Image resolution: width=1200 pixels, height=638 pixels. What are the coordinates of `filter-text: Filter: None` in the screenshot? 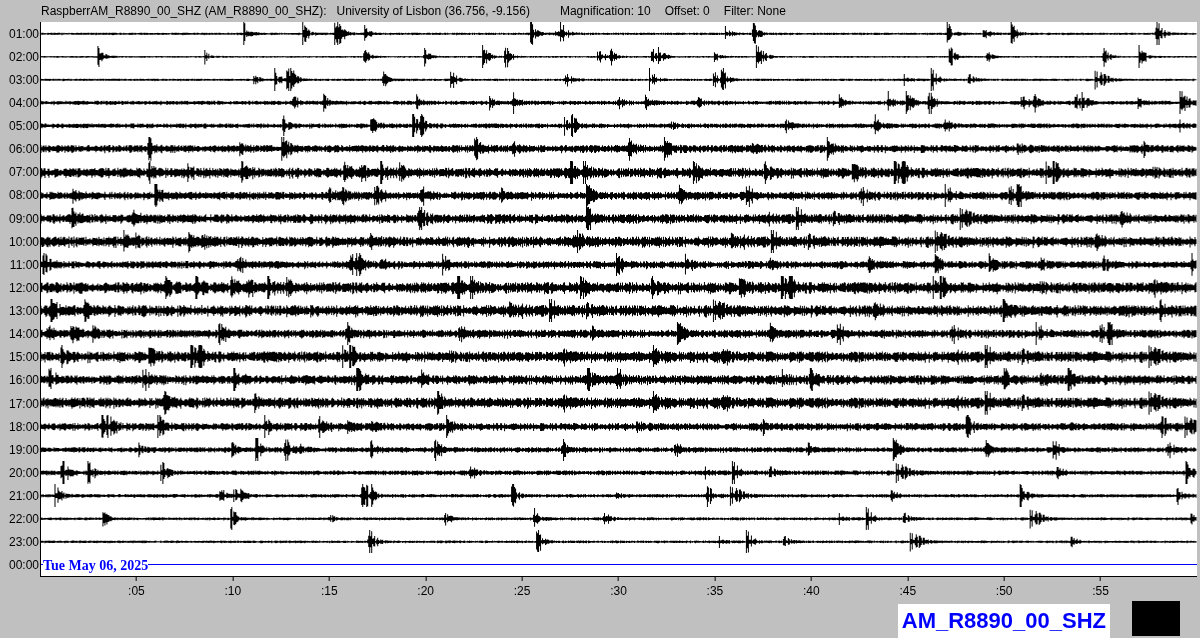 It's located at (754, 11).